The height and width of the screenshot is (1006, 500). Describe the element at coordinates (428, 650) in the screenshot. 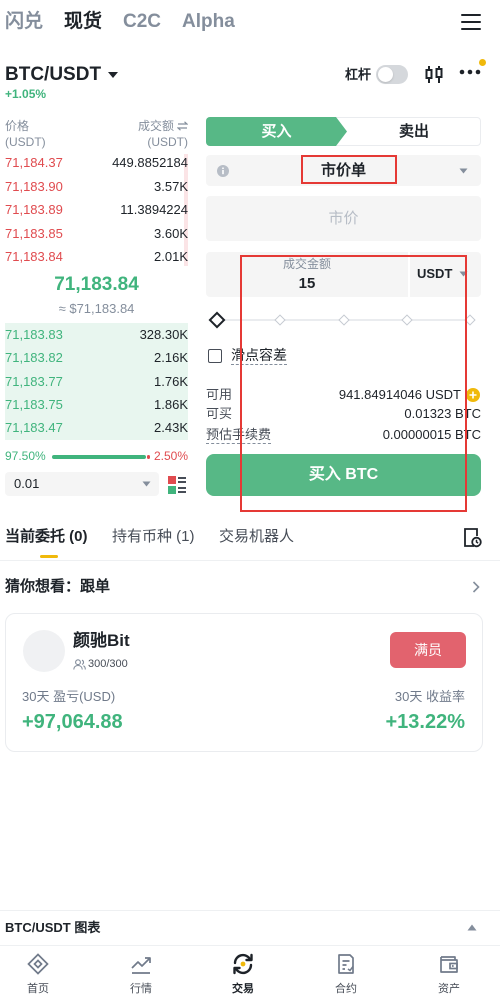

I see `full-status-button: 满员` at that location.